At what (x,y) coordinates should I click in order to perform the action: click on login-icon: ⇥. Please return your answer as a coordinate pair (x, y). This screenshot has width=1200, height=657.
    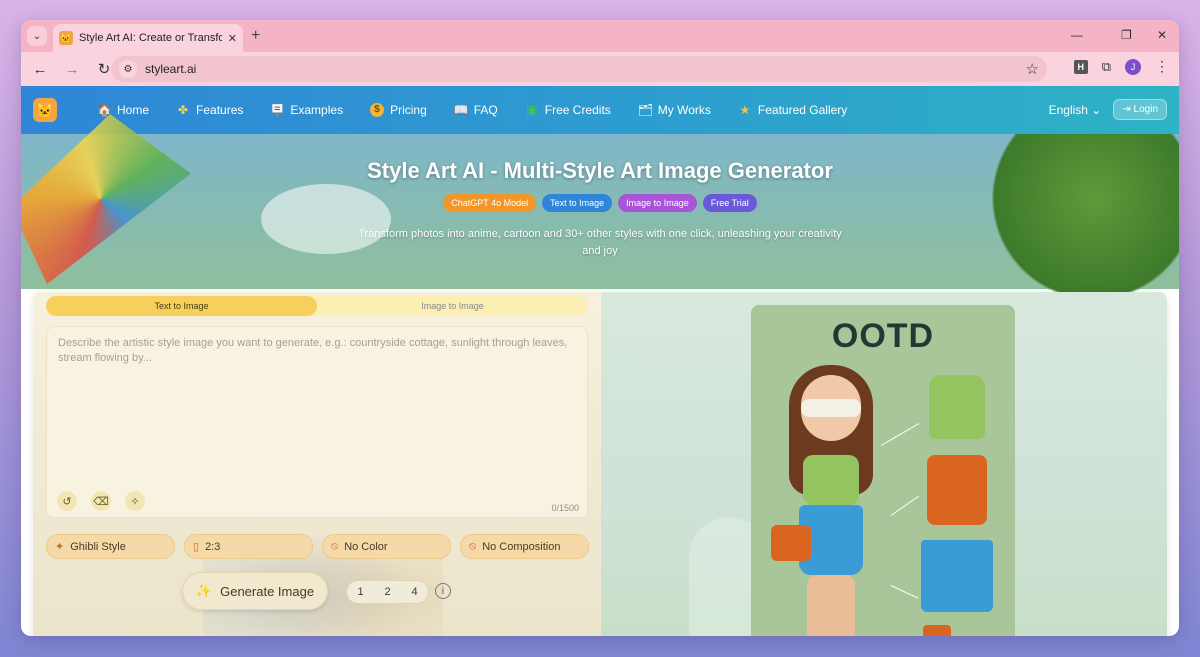
    Looking at the image, I should click on (1126, 109).